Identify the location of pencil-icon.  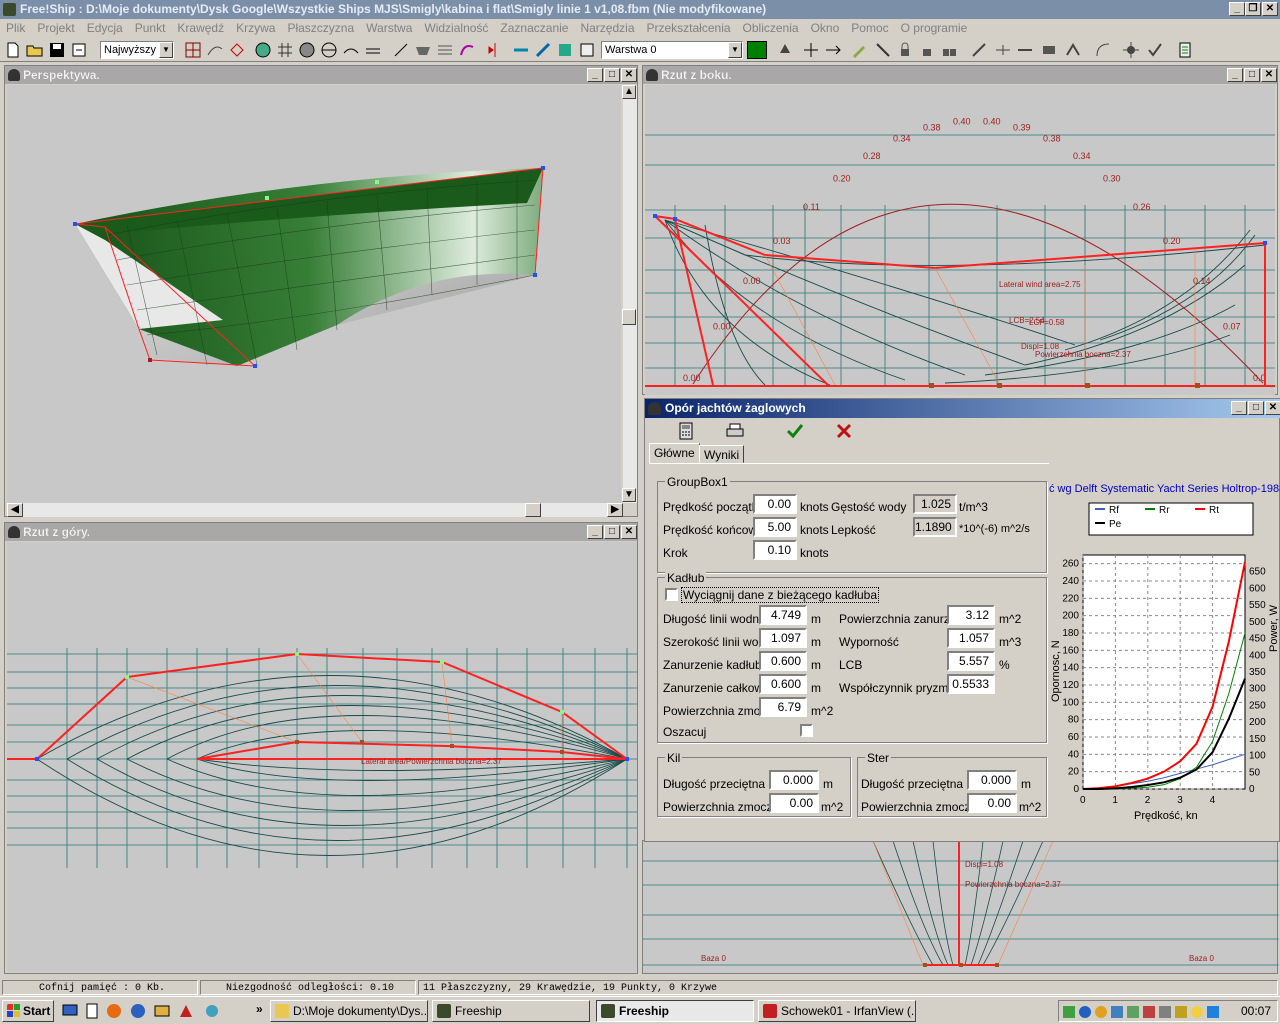
(859, 50).